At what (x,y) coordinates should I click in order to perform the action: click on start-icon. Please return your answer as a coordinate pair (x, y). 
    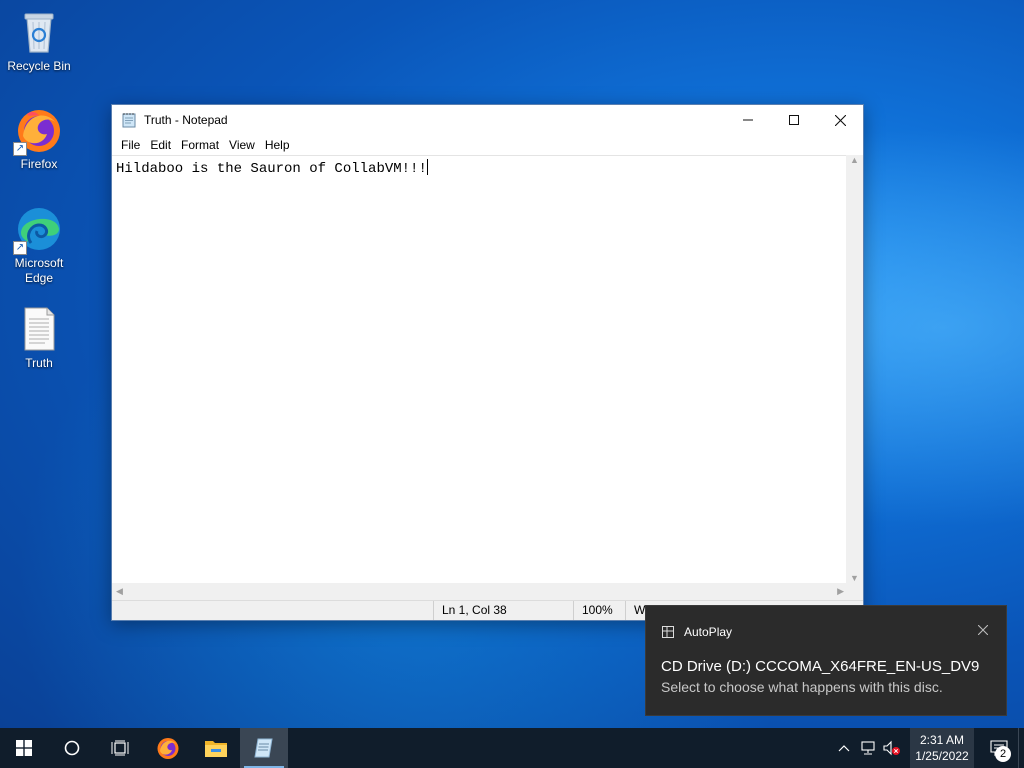
    Looking at the image, I should click on (24, 748).